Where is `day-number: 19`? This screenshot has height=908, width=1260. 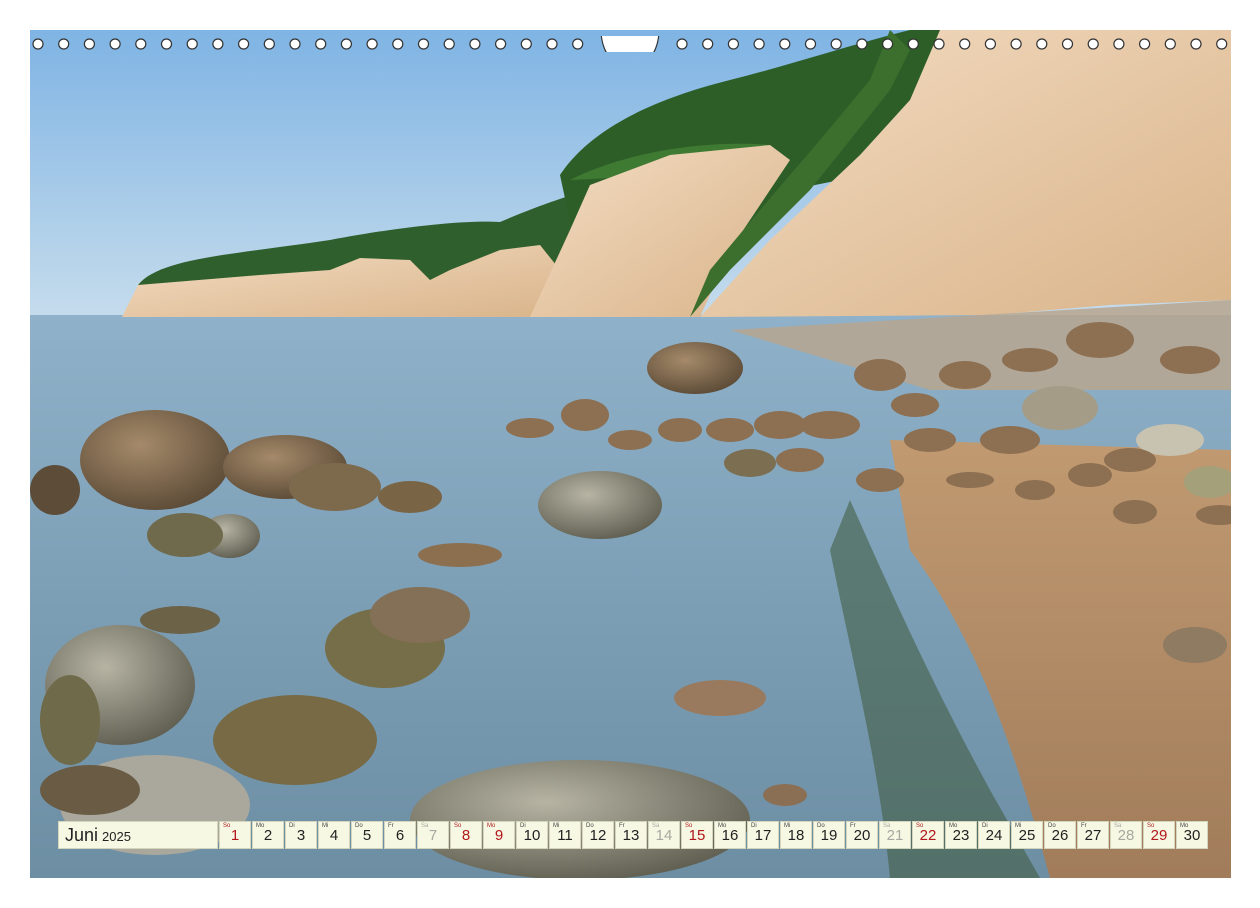
day-number: 19 is located at coordinates (829, 835).